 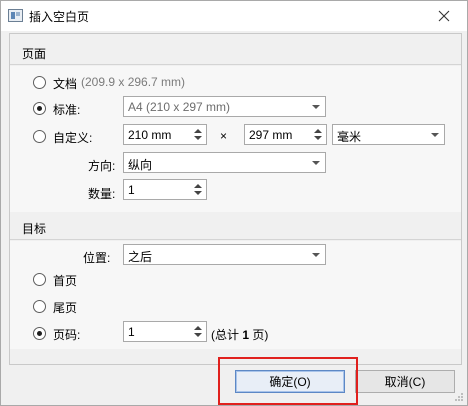 I want to click on page-number-label: 页码:, so click(x=67, y=335).